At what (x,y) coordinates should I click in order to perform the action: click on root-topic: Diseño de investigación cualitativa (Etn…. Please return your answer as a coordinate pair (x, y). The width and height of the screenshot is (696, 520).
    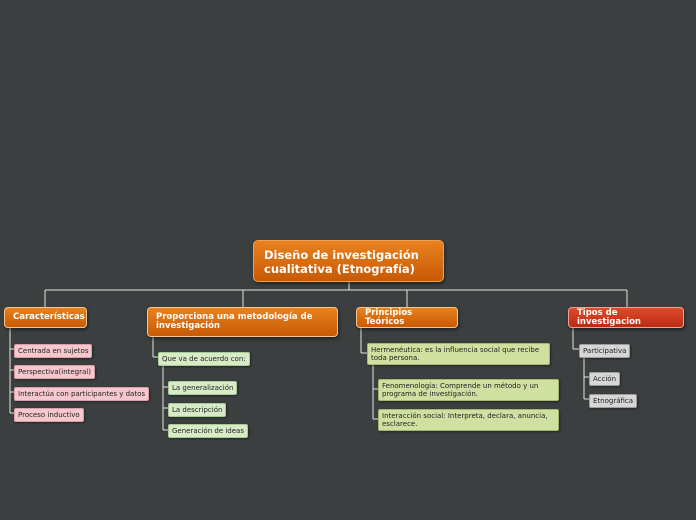
    Looking at the image, I should click on (348, 261).